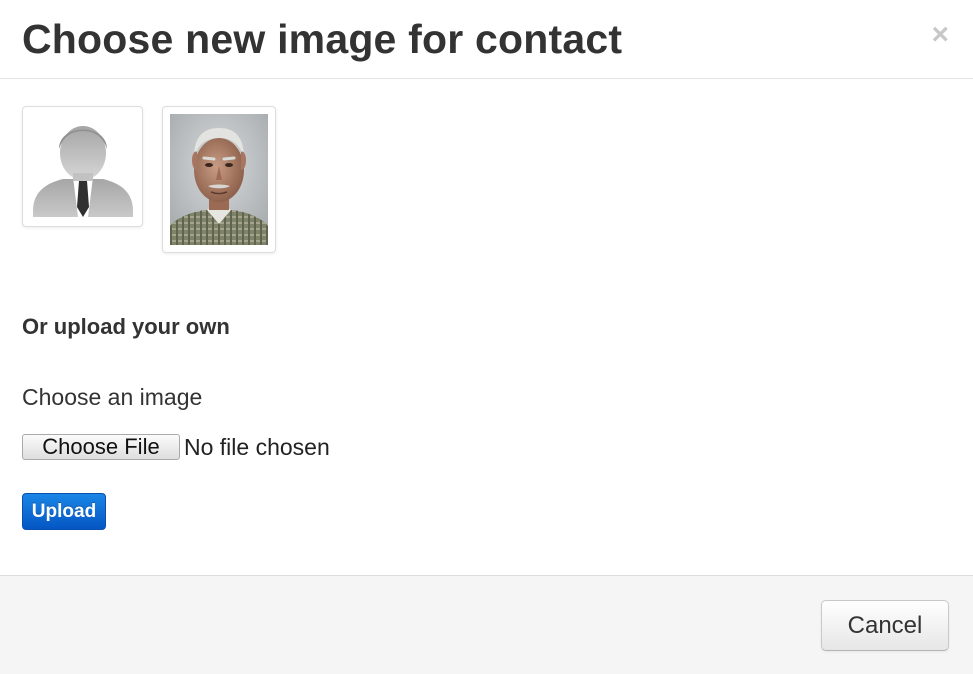 Image resolution: width=973 pixels, height=674 pixels. Describe the element at coordinates (940, 35) in the screenshot. I see `close-button: ×` at that location.